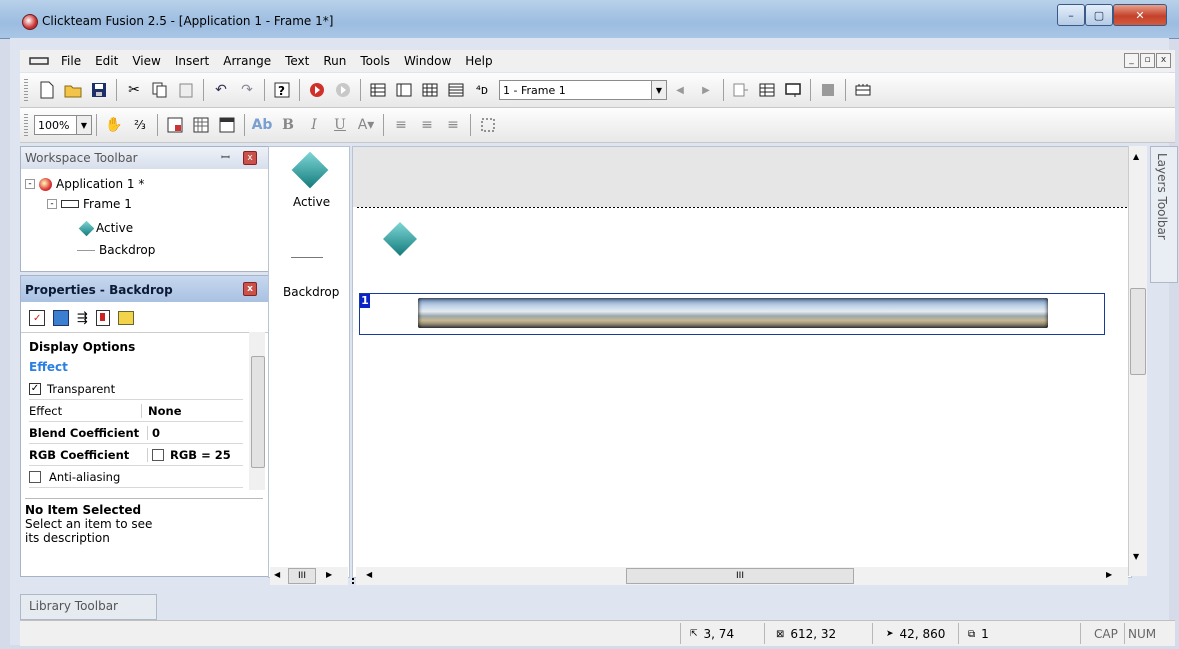  What do you see at coordinates (1140, 15) in the screenshot?
I see `close-button: ✕` at bounding box center [1140, 15].